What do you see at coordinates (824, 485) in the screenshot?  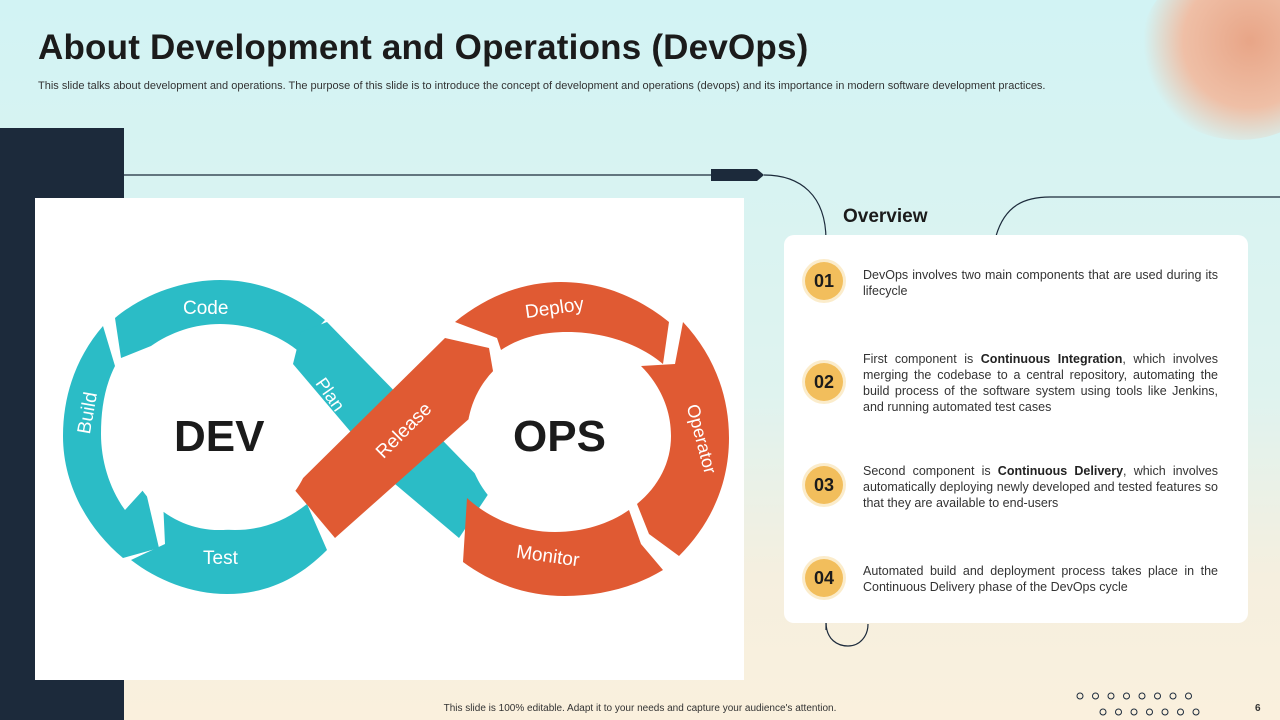 I see `number-badge: 03` at bounding box center [824, 485].